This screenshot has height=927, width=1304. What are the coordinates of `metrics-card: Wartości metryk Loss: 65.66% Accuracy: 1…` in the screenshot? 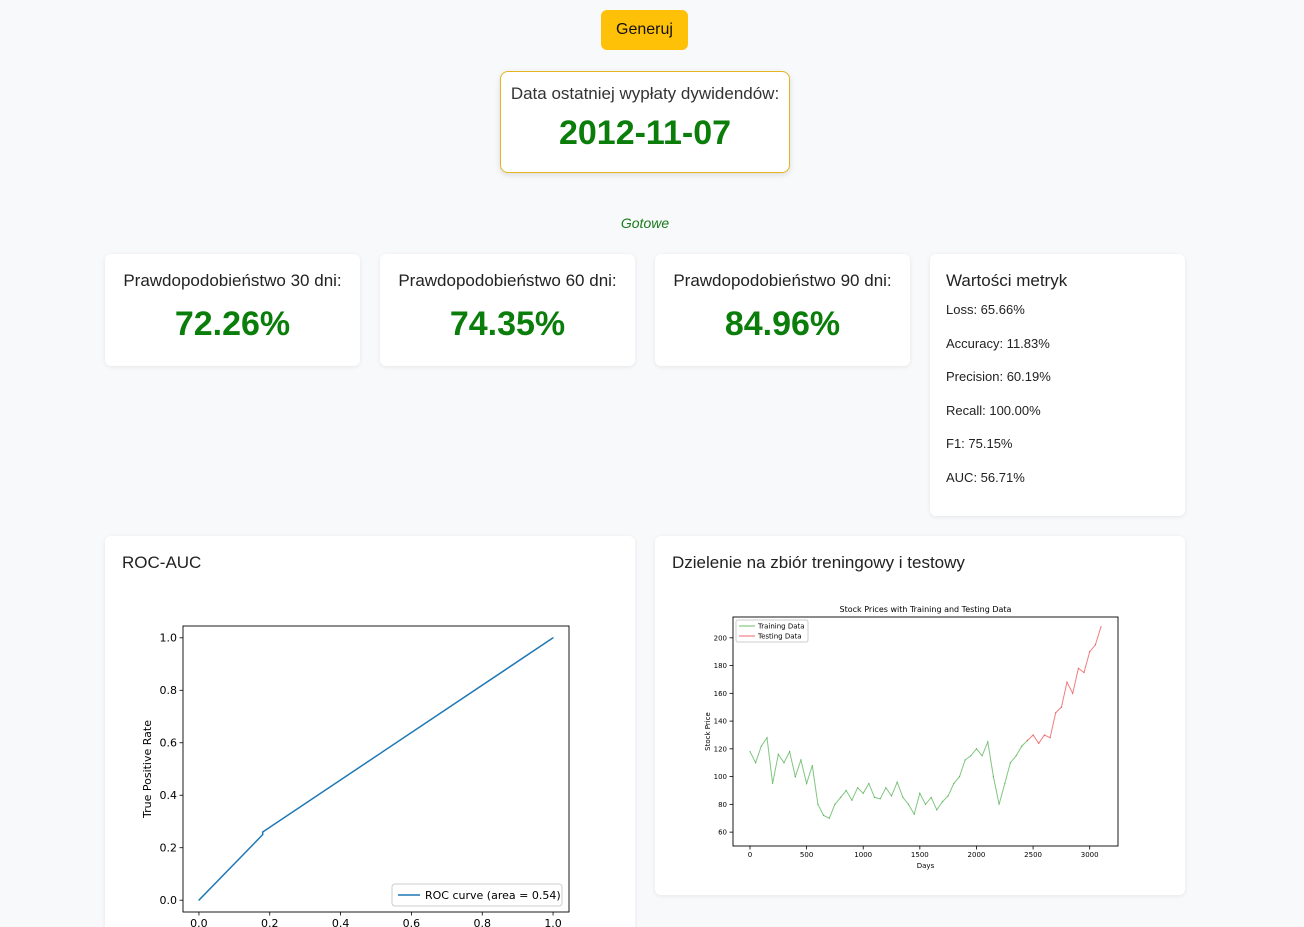 It's located at (1057, 385).